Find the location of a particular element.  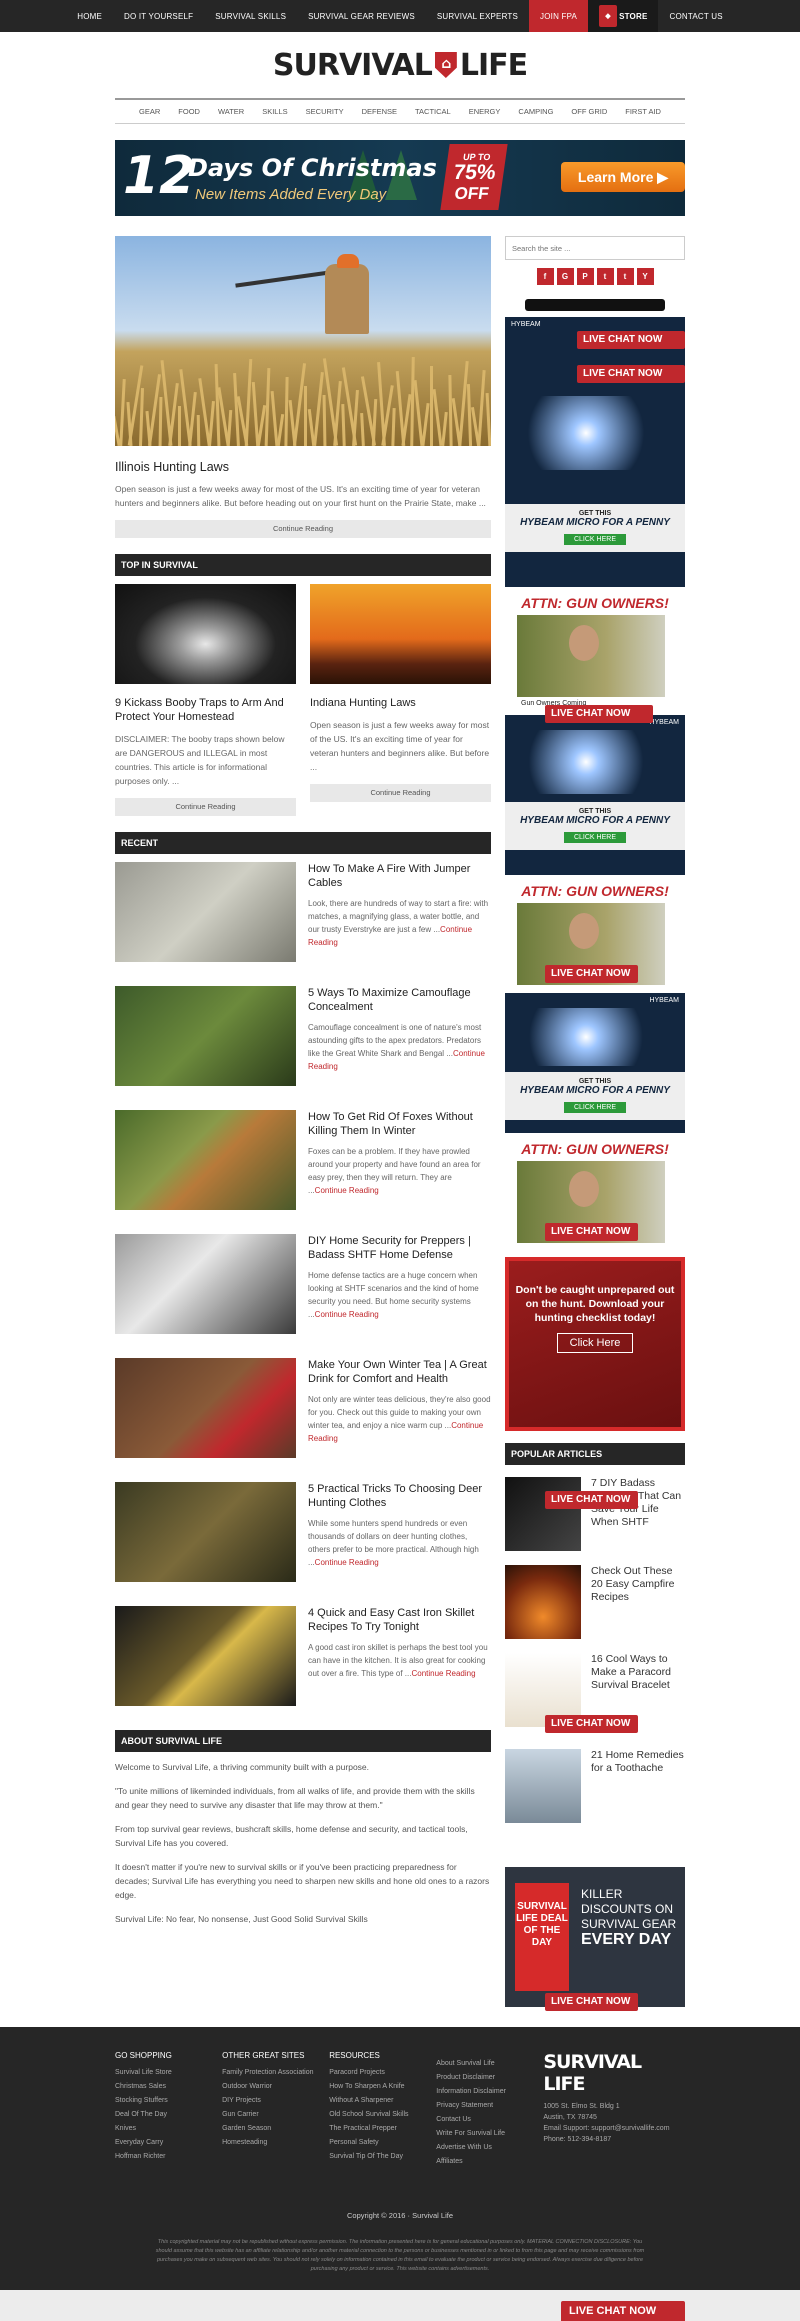

popular-title: Check Out These 20 Easy Campfire Recipes is located at coordinates (638, 1602).